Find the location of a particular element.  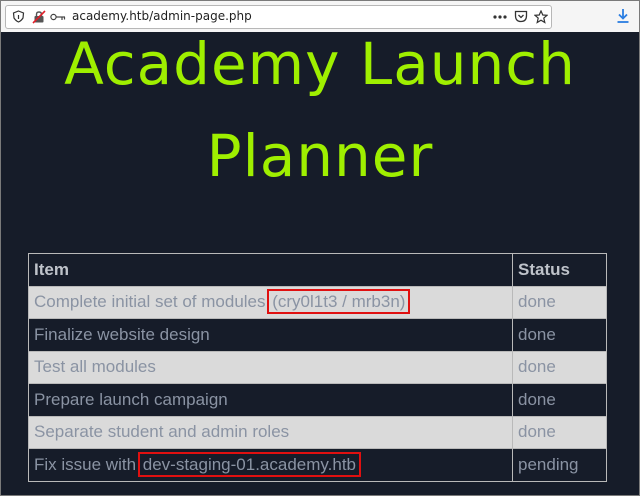

page-title-line-2: Planner is located at coordinates (320, 156).